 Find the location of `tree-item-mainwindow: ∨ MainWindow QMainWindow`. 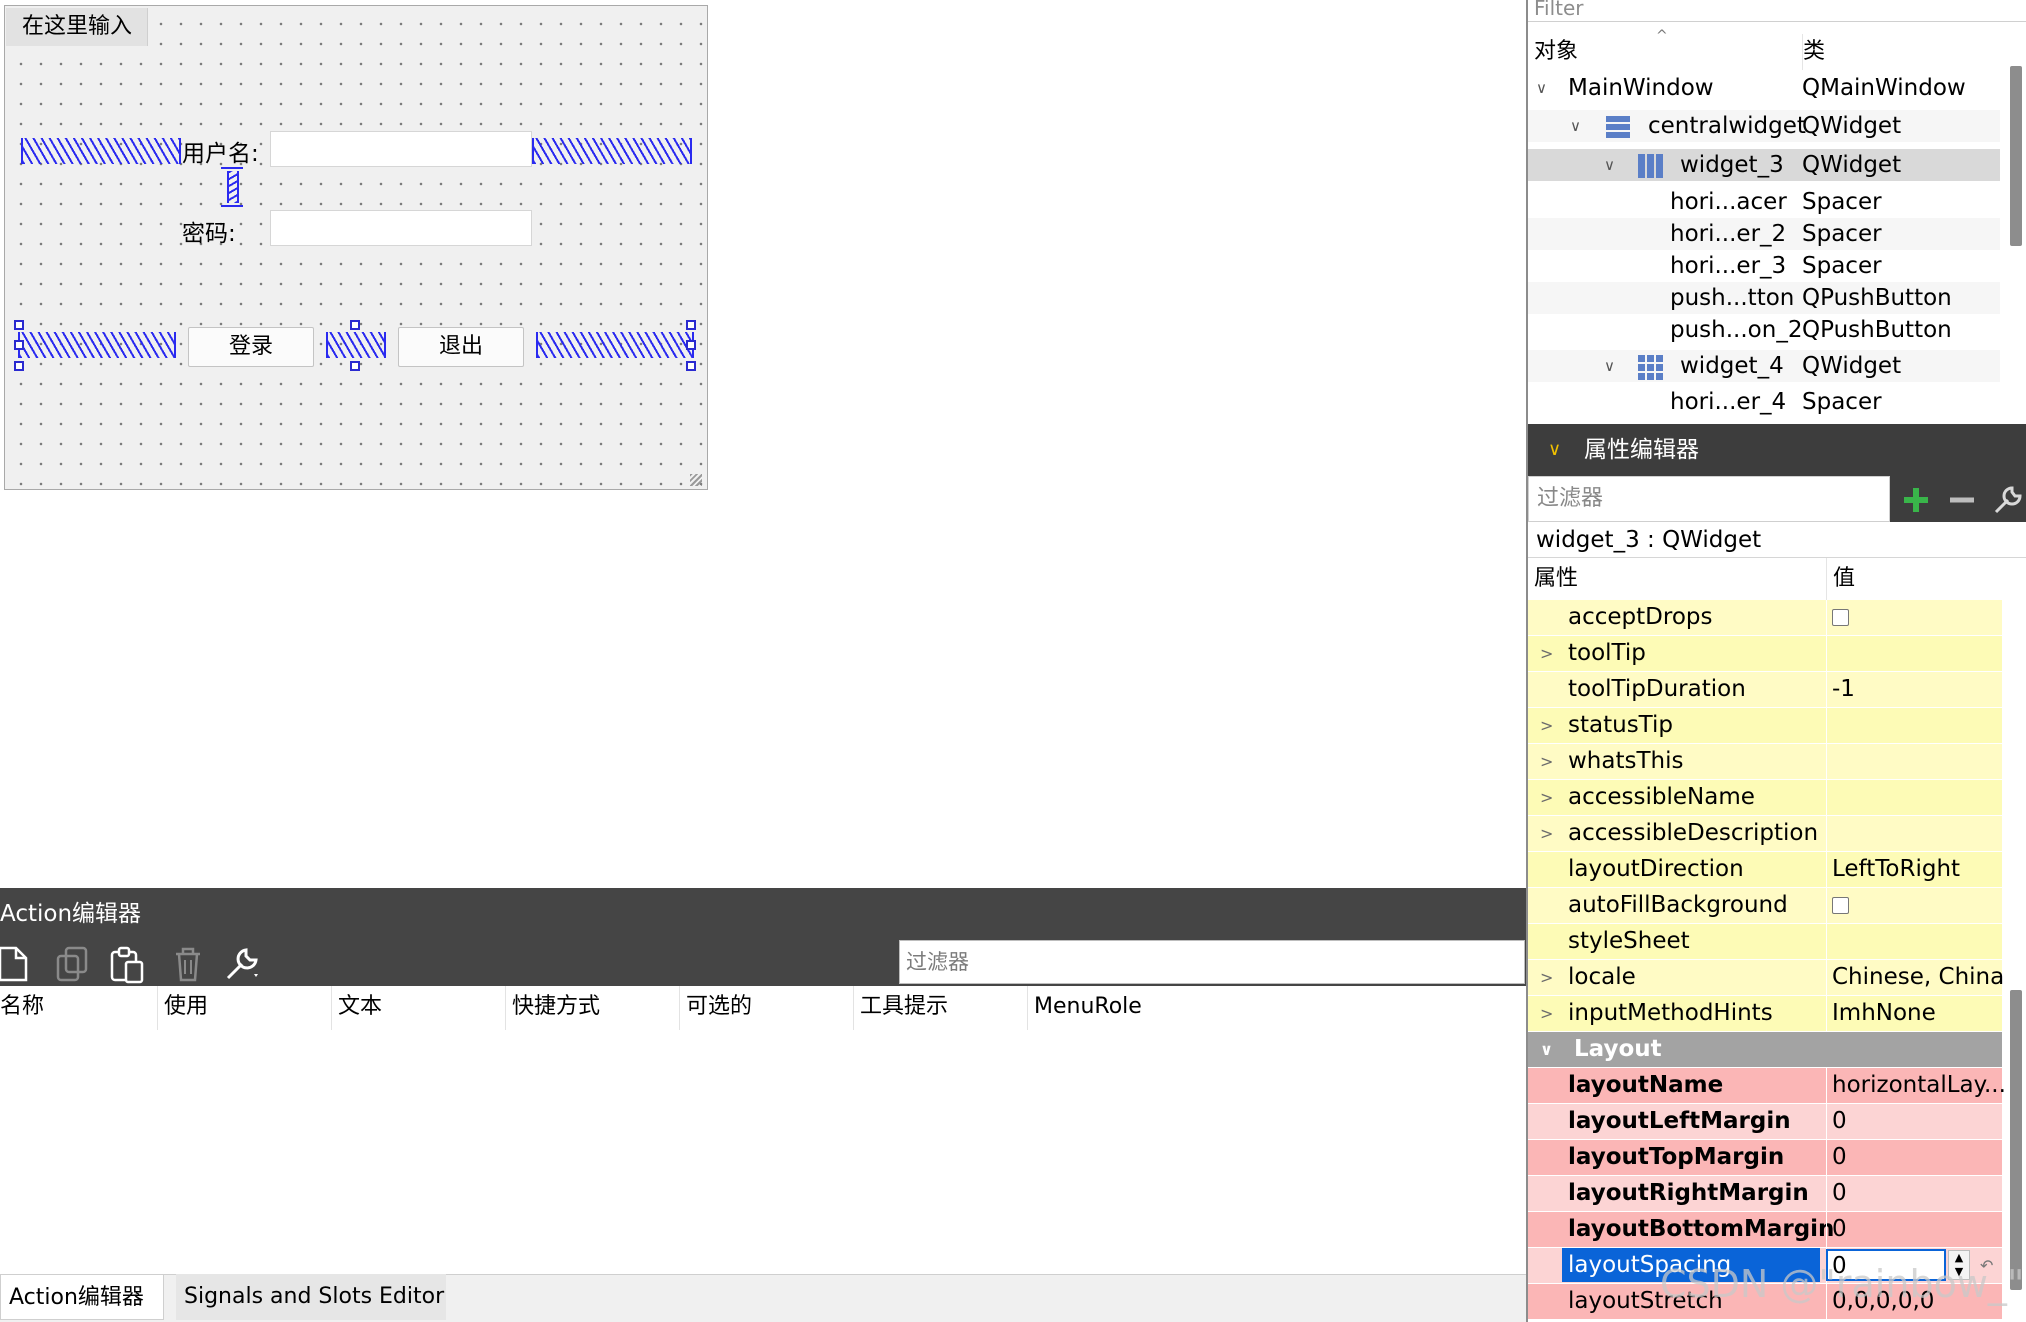

tree-item-mainwindow: ∨ MainWindow QMainWindow is located at coordinates (1764, 88).